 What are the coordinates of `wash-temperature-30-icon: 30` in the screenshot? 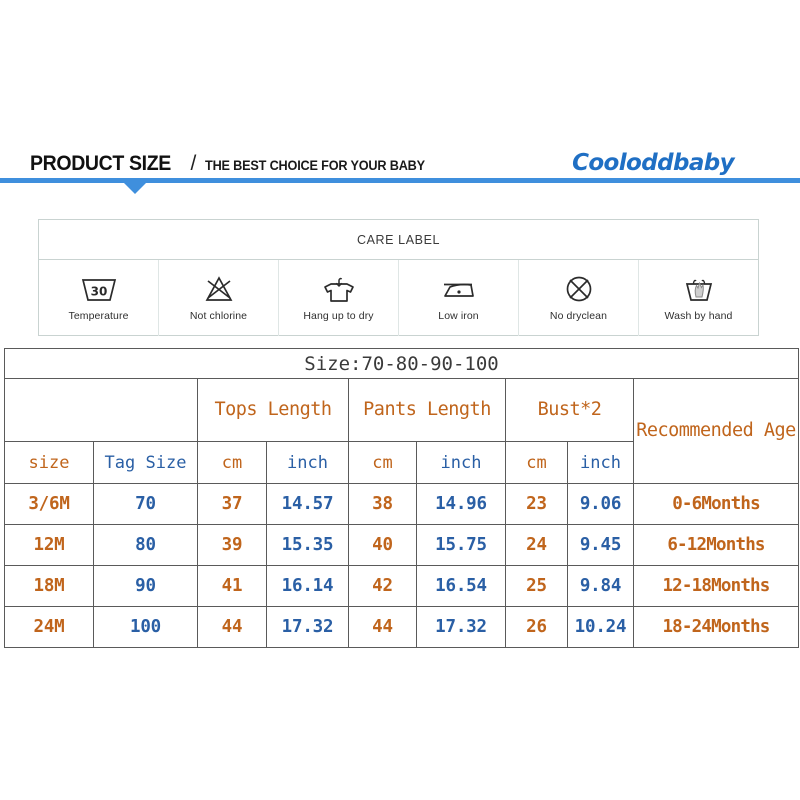 It's located at (99, 289).